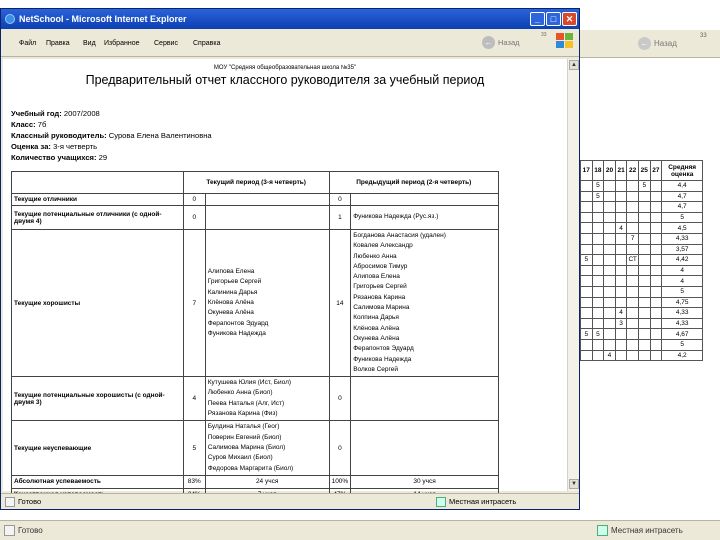  I want to click on grid-row: 4, so click(642, 270).